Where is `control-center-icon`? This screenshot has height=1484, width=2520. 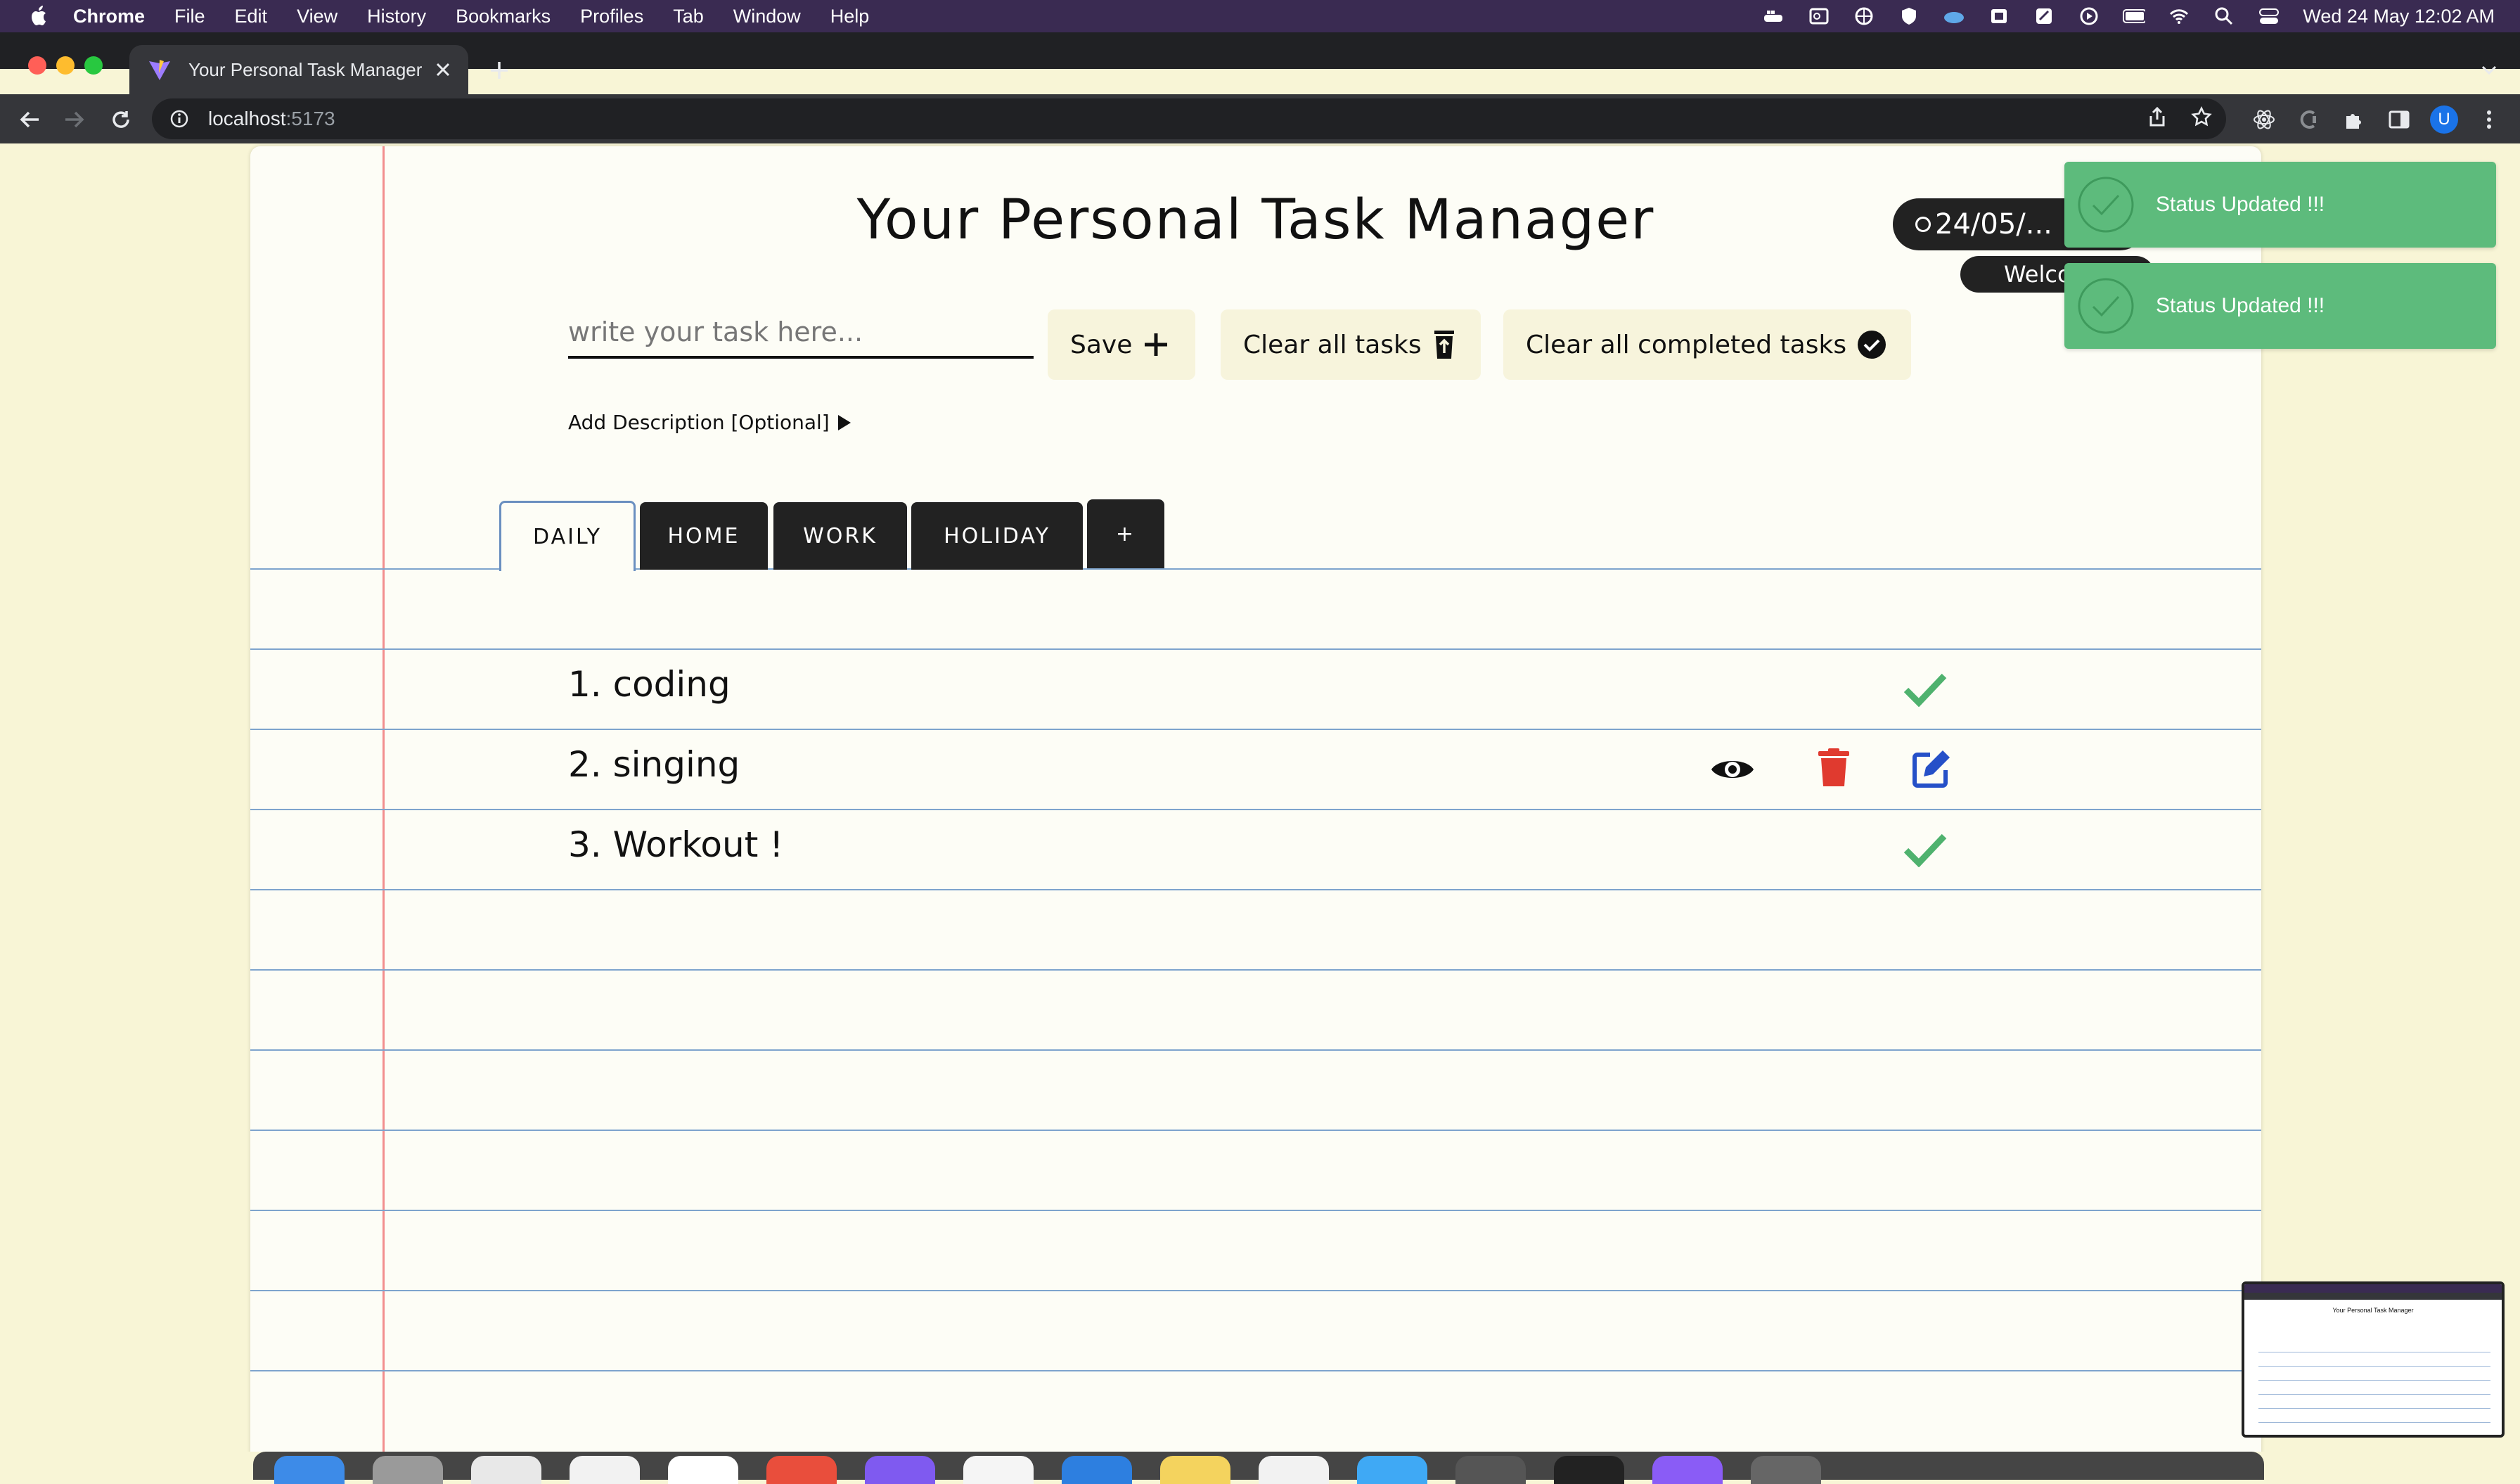
control-center-icon is located at coordinates (2269, 16).